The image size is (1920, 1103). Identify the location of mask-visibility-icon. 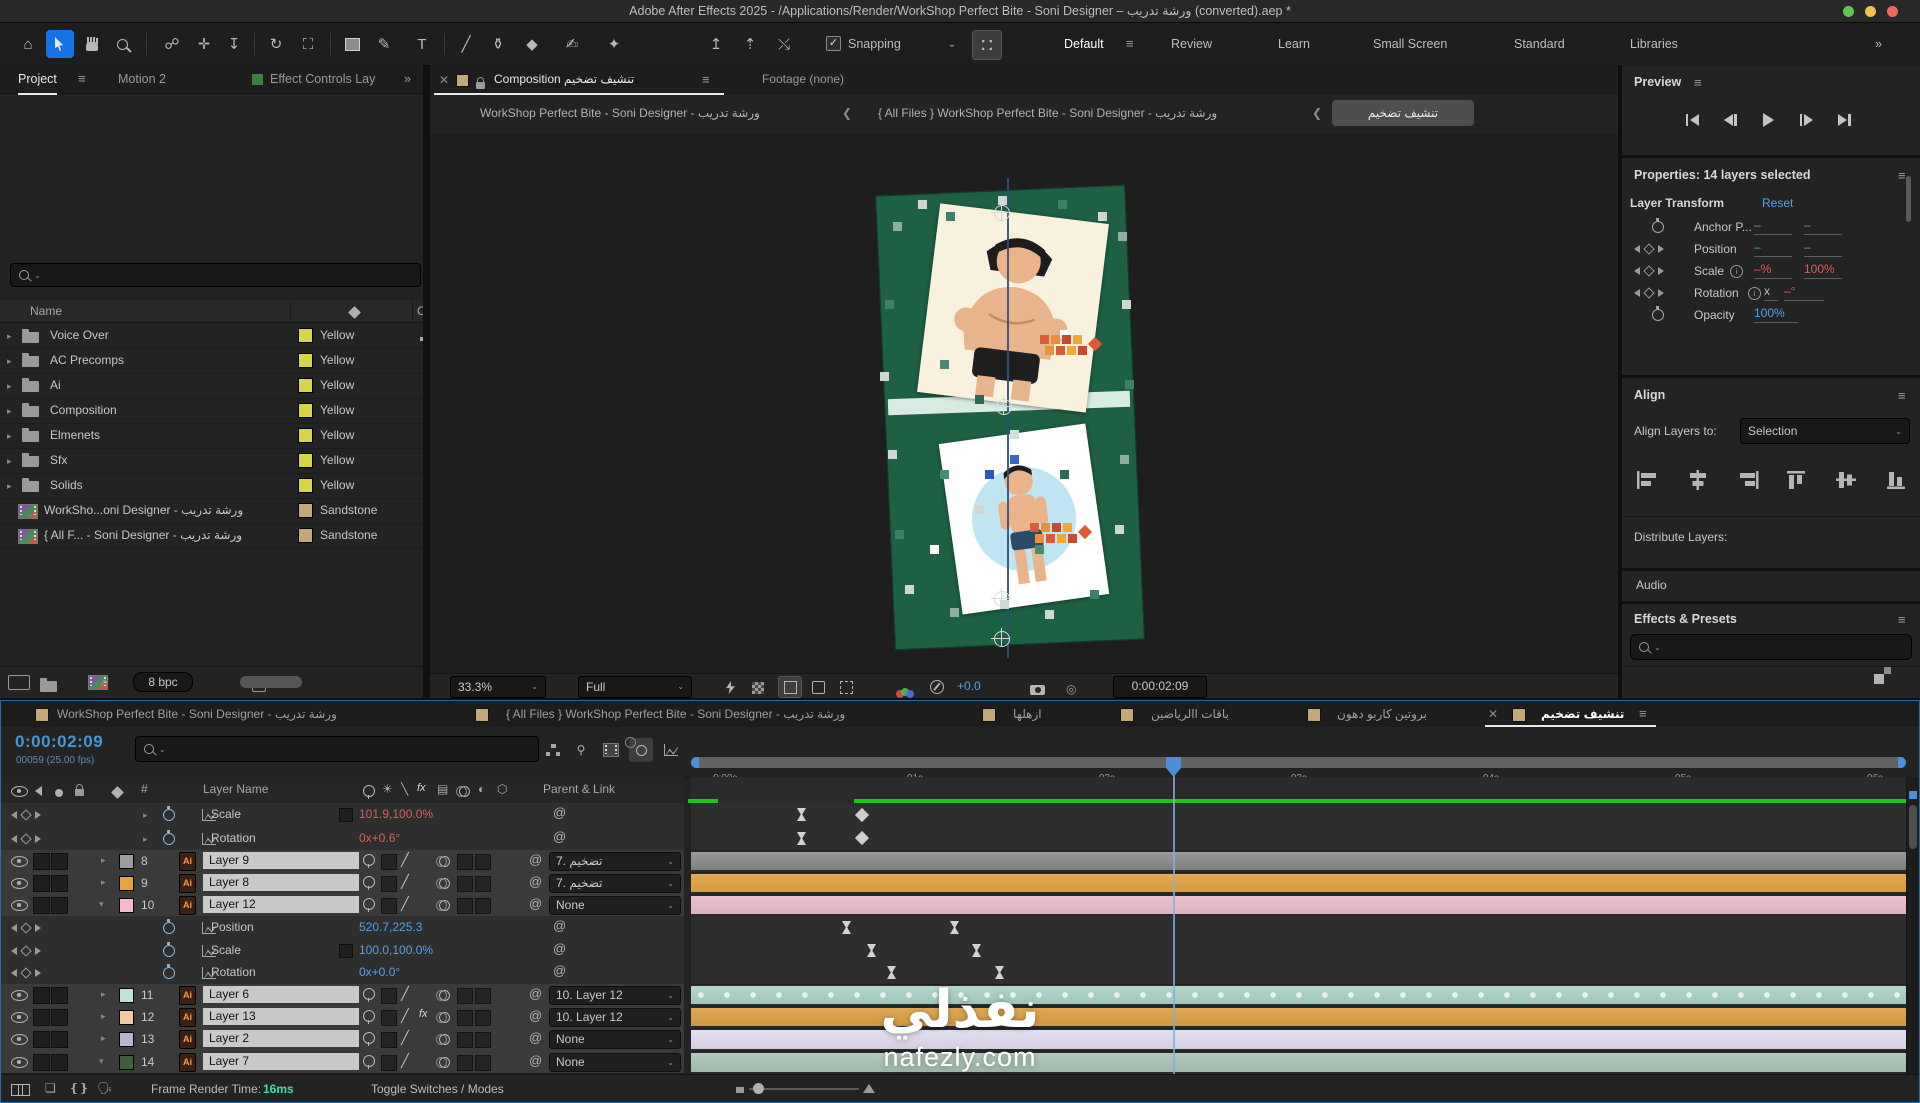
(818, 689).